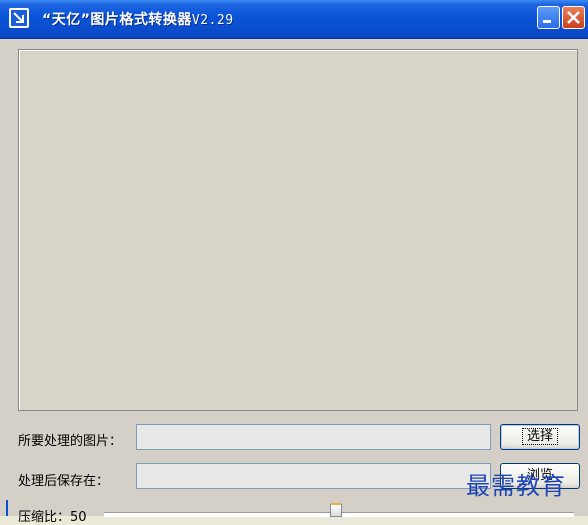 Image resolution: width=588 pixels, height=525 pixels. Describe the element at coordinates (78, 517) in the screenshot. I see `compression-value: 50` at that location.